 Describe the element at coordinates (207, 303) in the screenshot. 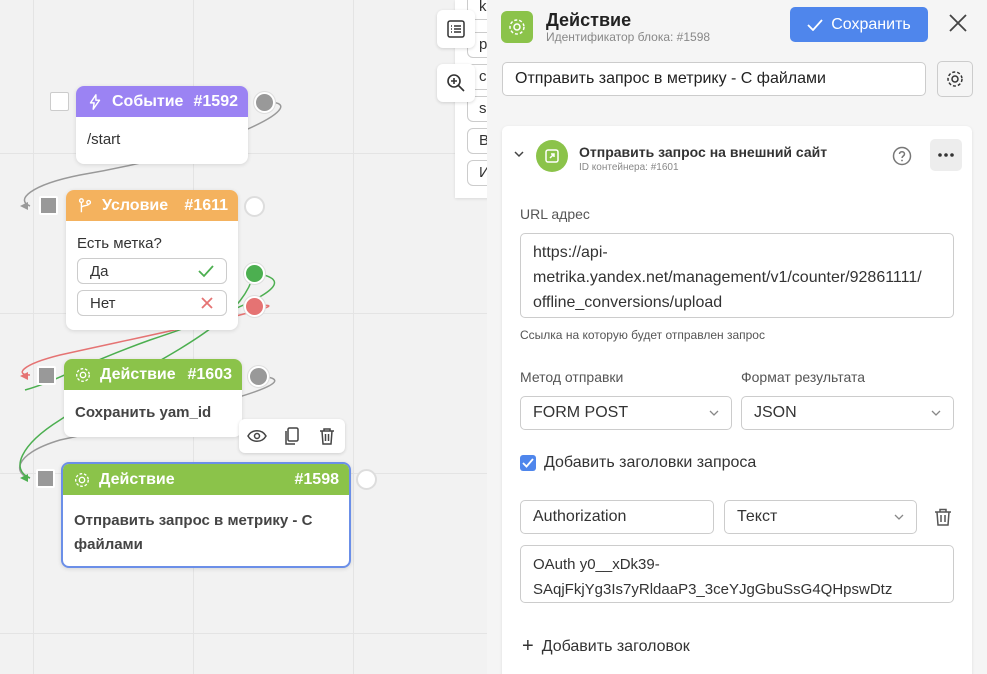

I see `cross-icon` at that location.